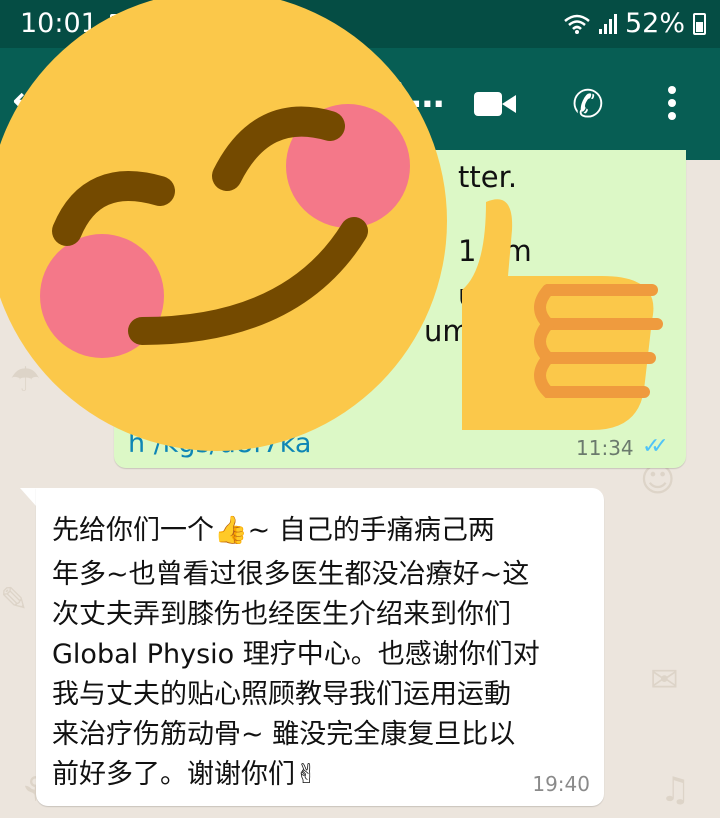 This screenshot has height=818, width=720. Describe the element at coordinates (371, 530) in the screenshot. I see `message-text-line: ~ 自己的手痛病己两` at that location.